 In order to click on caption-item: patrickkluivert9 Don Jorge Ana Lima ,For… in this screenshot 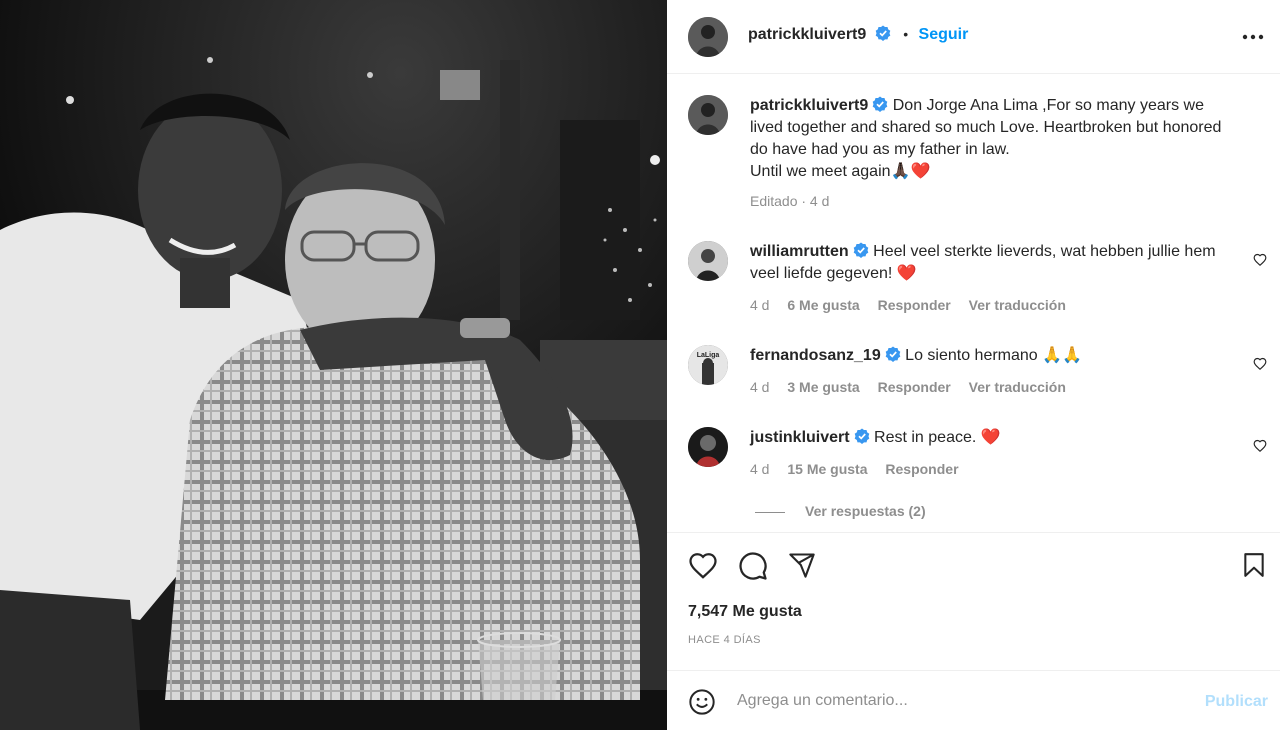, I will do `click(972, 155)`.